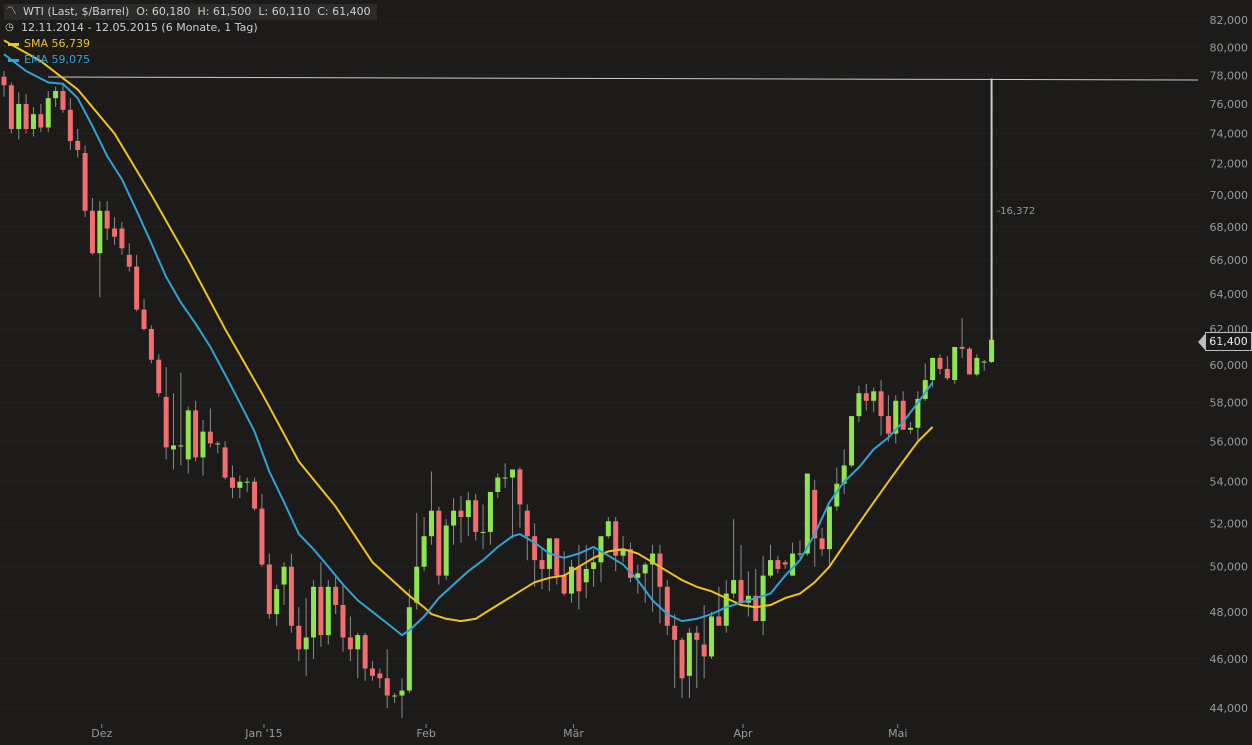 The width and height of the screenshot is (1252, 745). What do you see at coordinates (163, 11) in the screenshot?
I see `legend-open: O: 60,180` at bounding box center [163, 11].